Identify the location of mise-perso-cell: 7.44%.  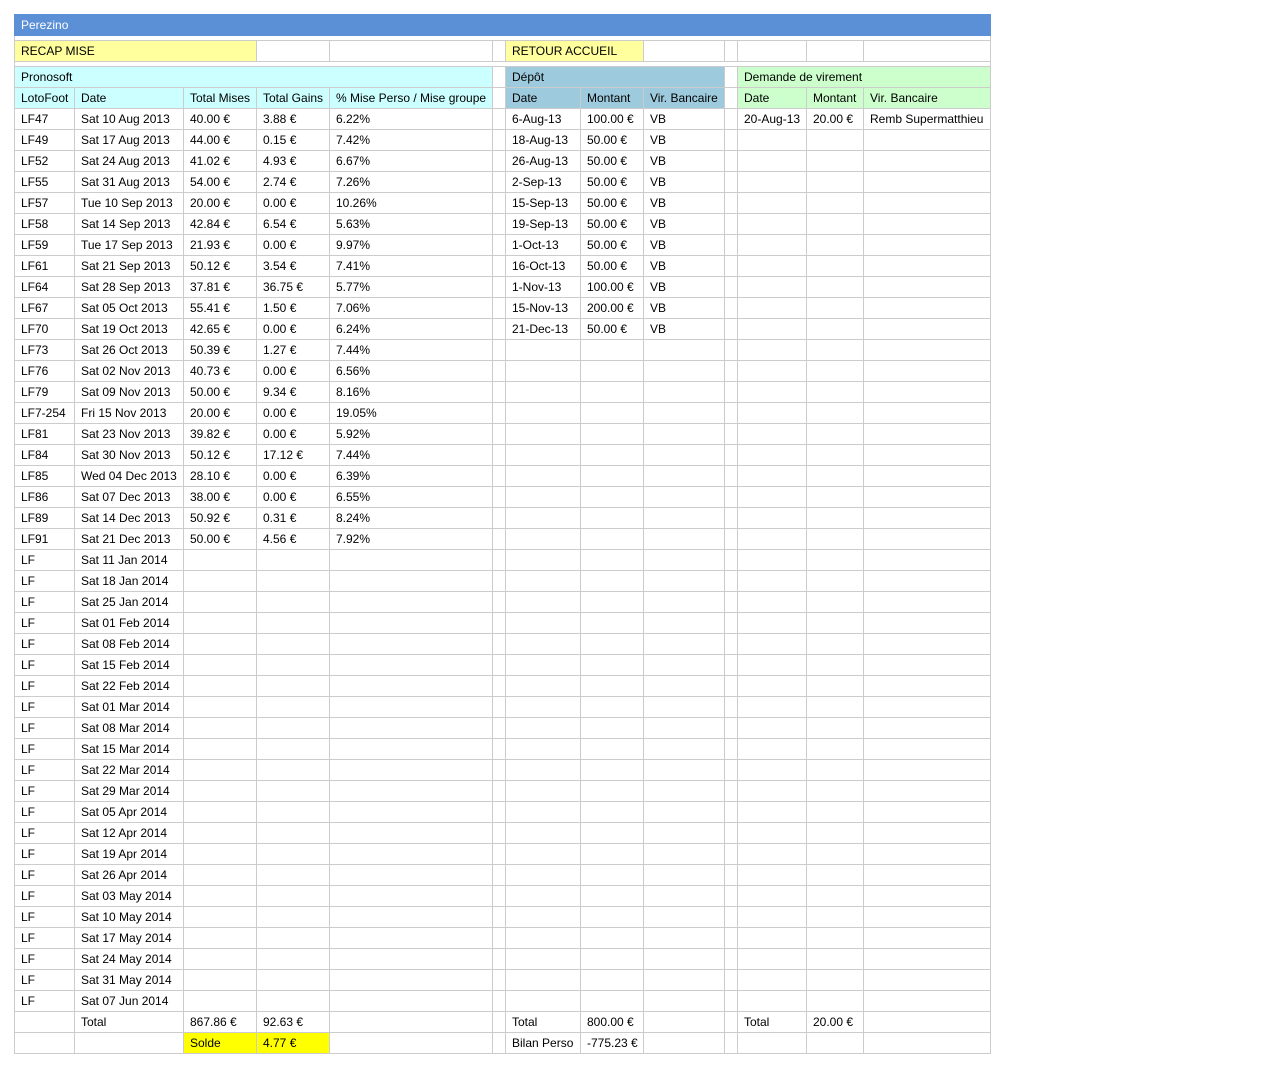
(411, 455).